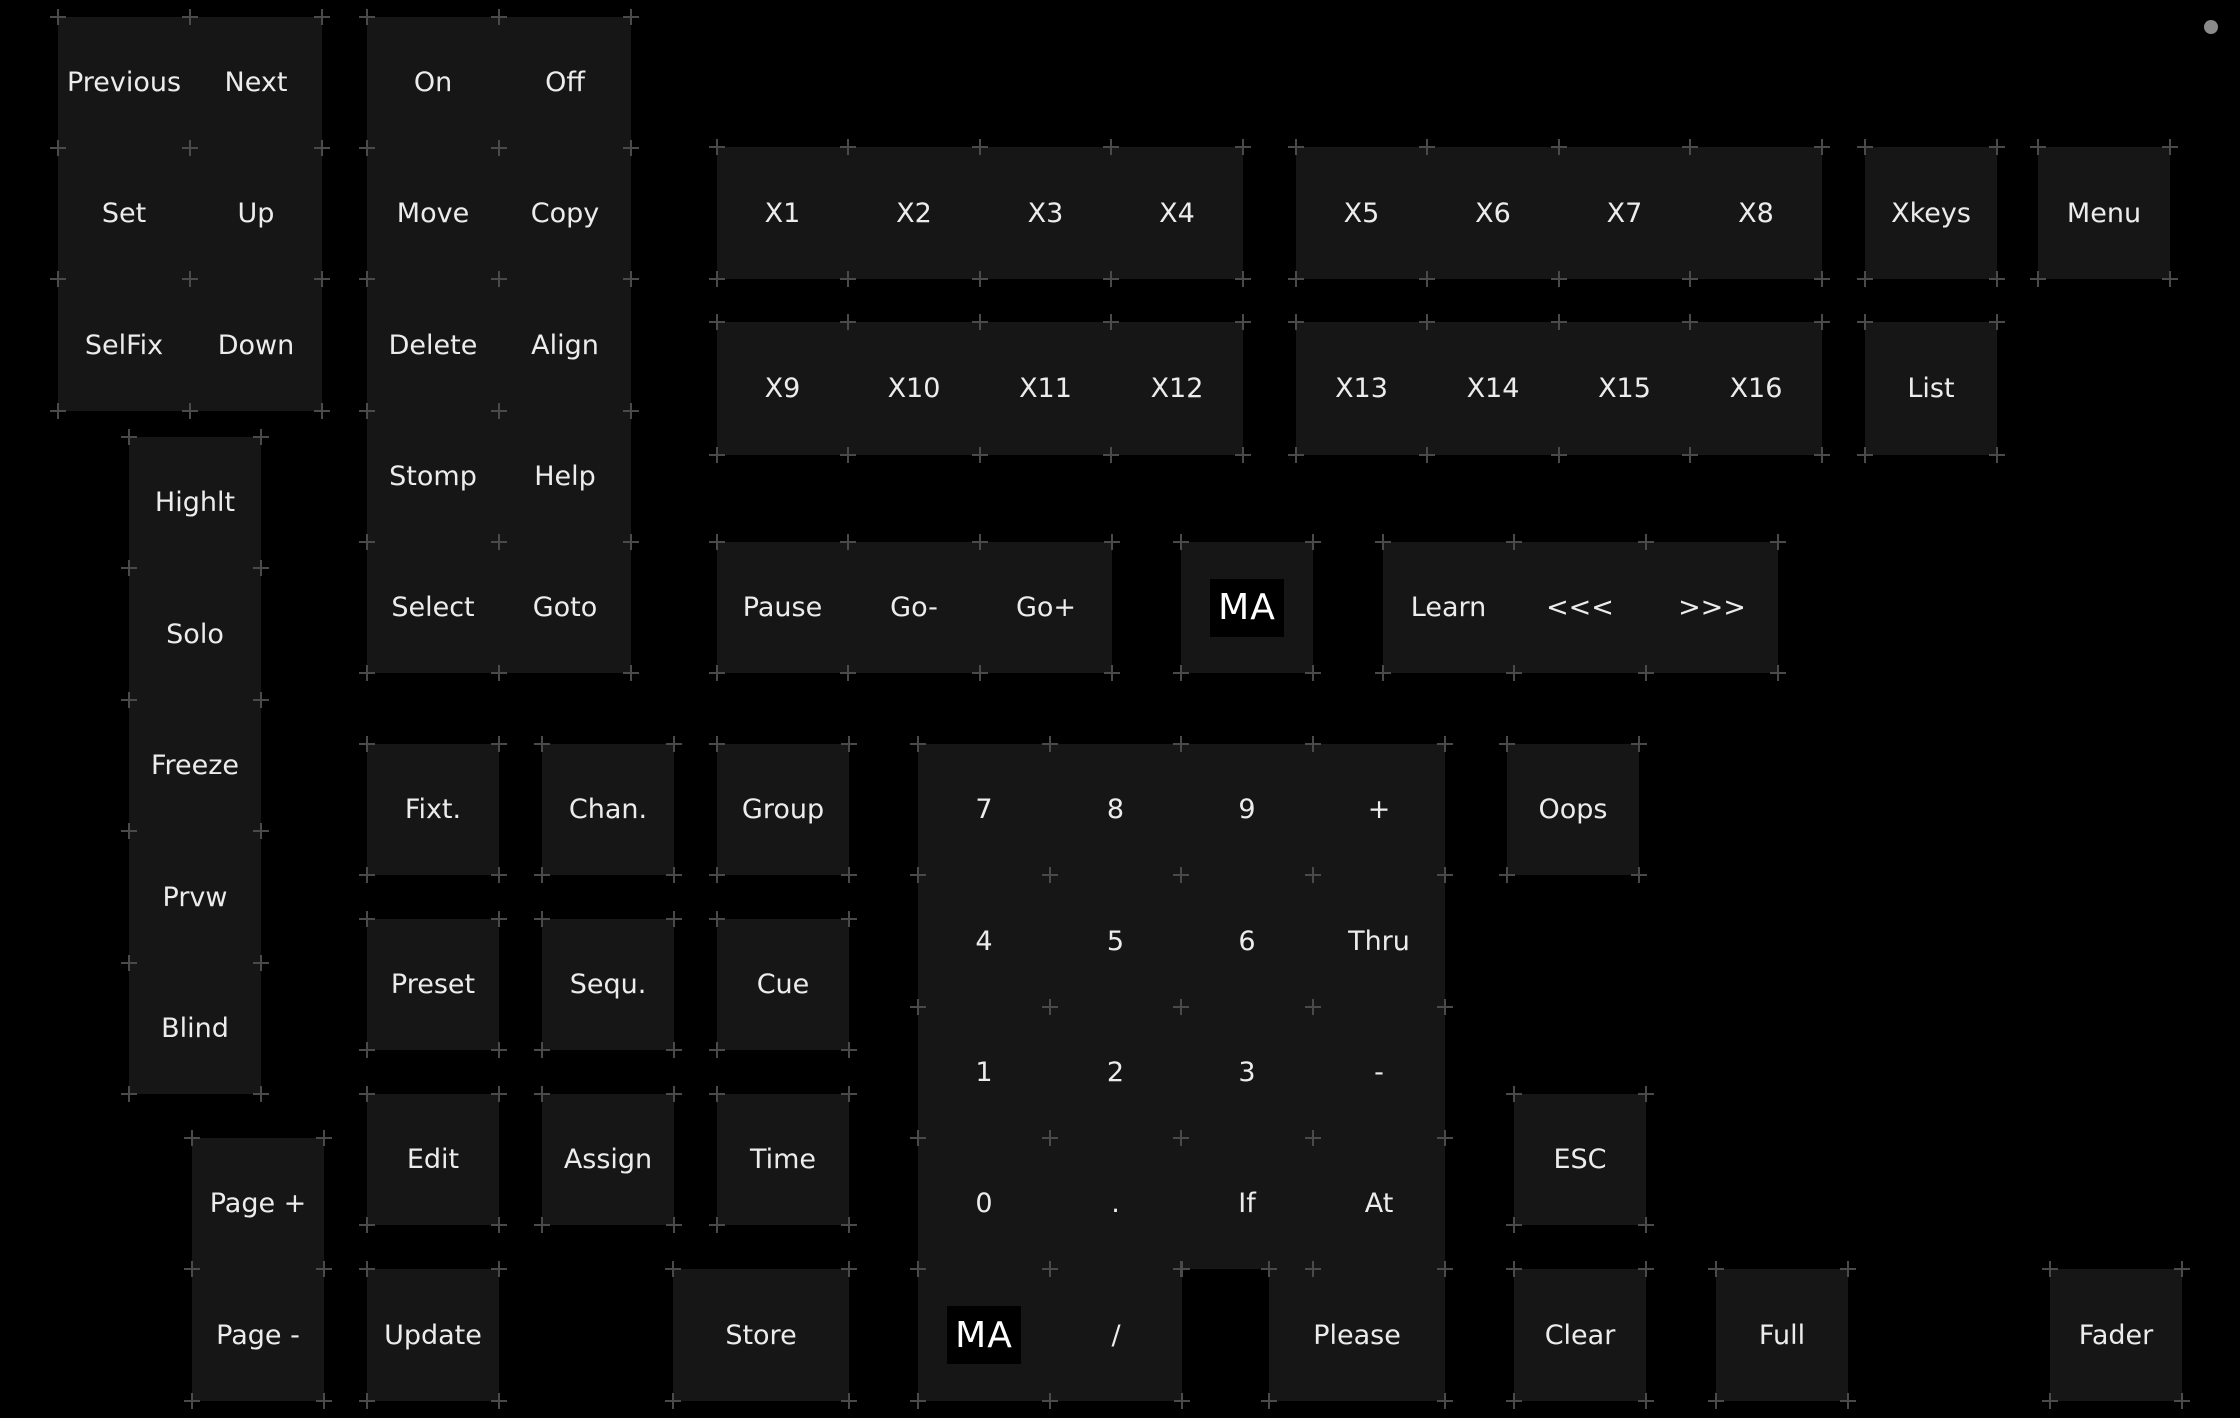  What do you see at coordinates (433, 476) in the screenshot?
I see `stomp-button: Stomp` at bounding box center [433, 476].